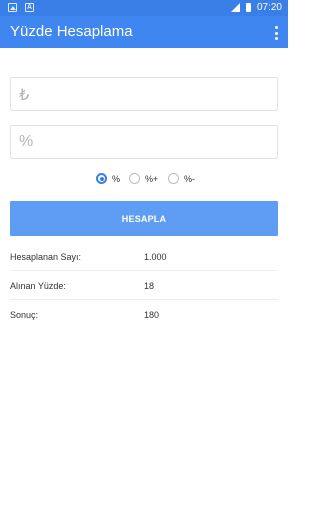  Describe the element at coordinates (155, 257) in the screenshot. I see `result-value: 1.000` at that location.